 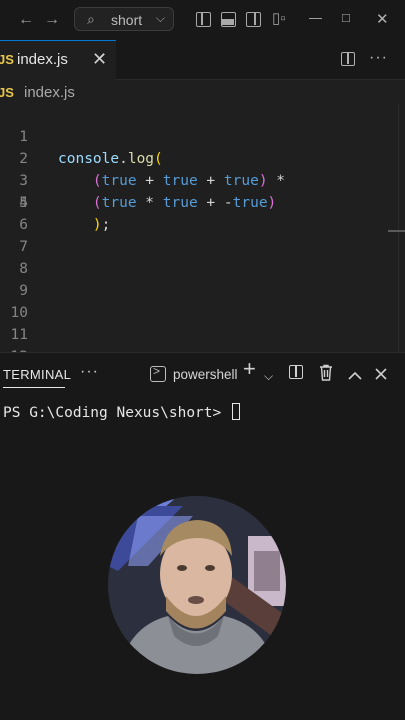 I want to click on code-line: 6, so click(x=202, y=225).